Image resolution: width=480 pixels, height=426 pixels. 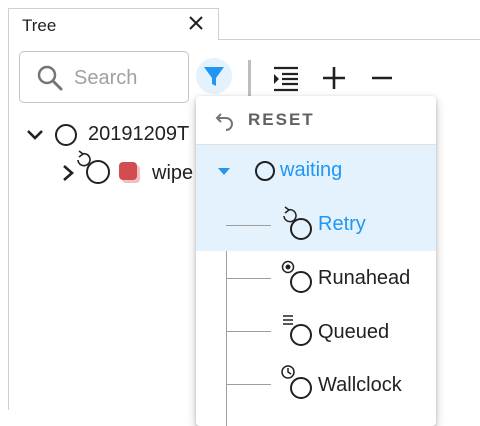 What do you see at coordinates (298, 330) in the screenshot?
I see `queued-icon` at bounding box center [298, 330].